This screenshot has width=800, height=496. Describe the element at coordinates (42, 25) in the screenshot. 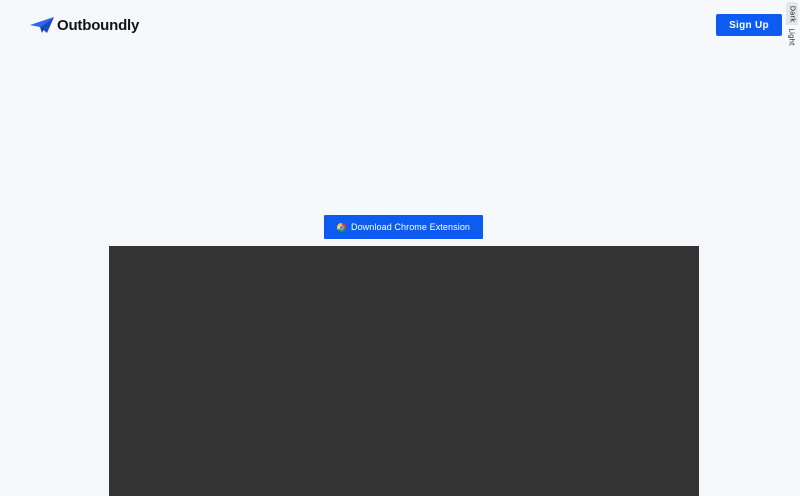

I see `paper-plane-icon` at that location.